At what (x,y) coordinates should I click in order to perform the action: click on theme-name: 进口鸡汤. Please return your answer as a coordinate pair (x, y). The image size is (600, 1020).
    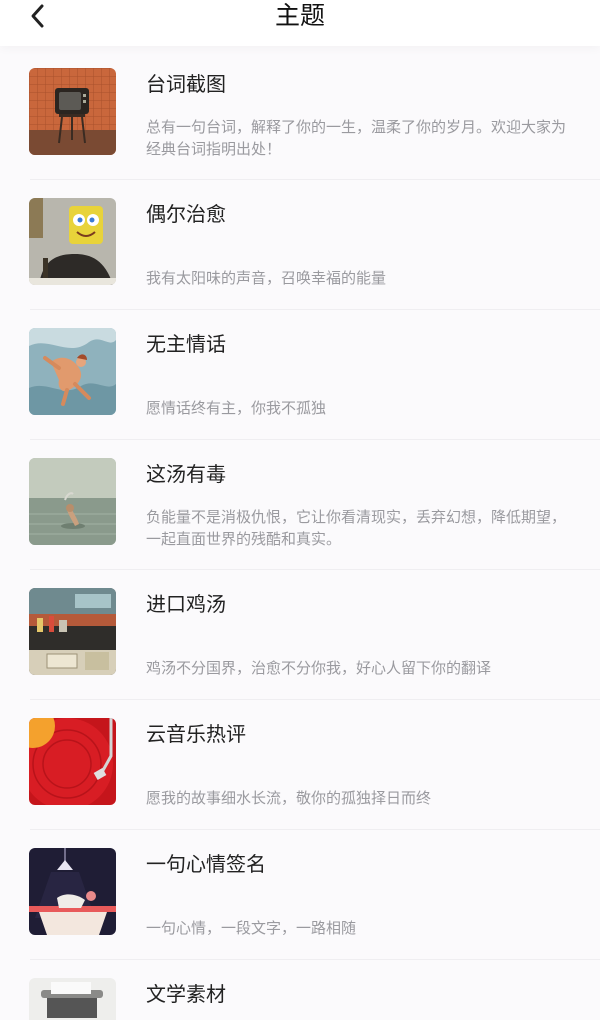
    Looking at the image, I should click on (186, 604).